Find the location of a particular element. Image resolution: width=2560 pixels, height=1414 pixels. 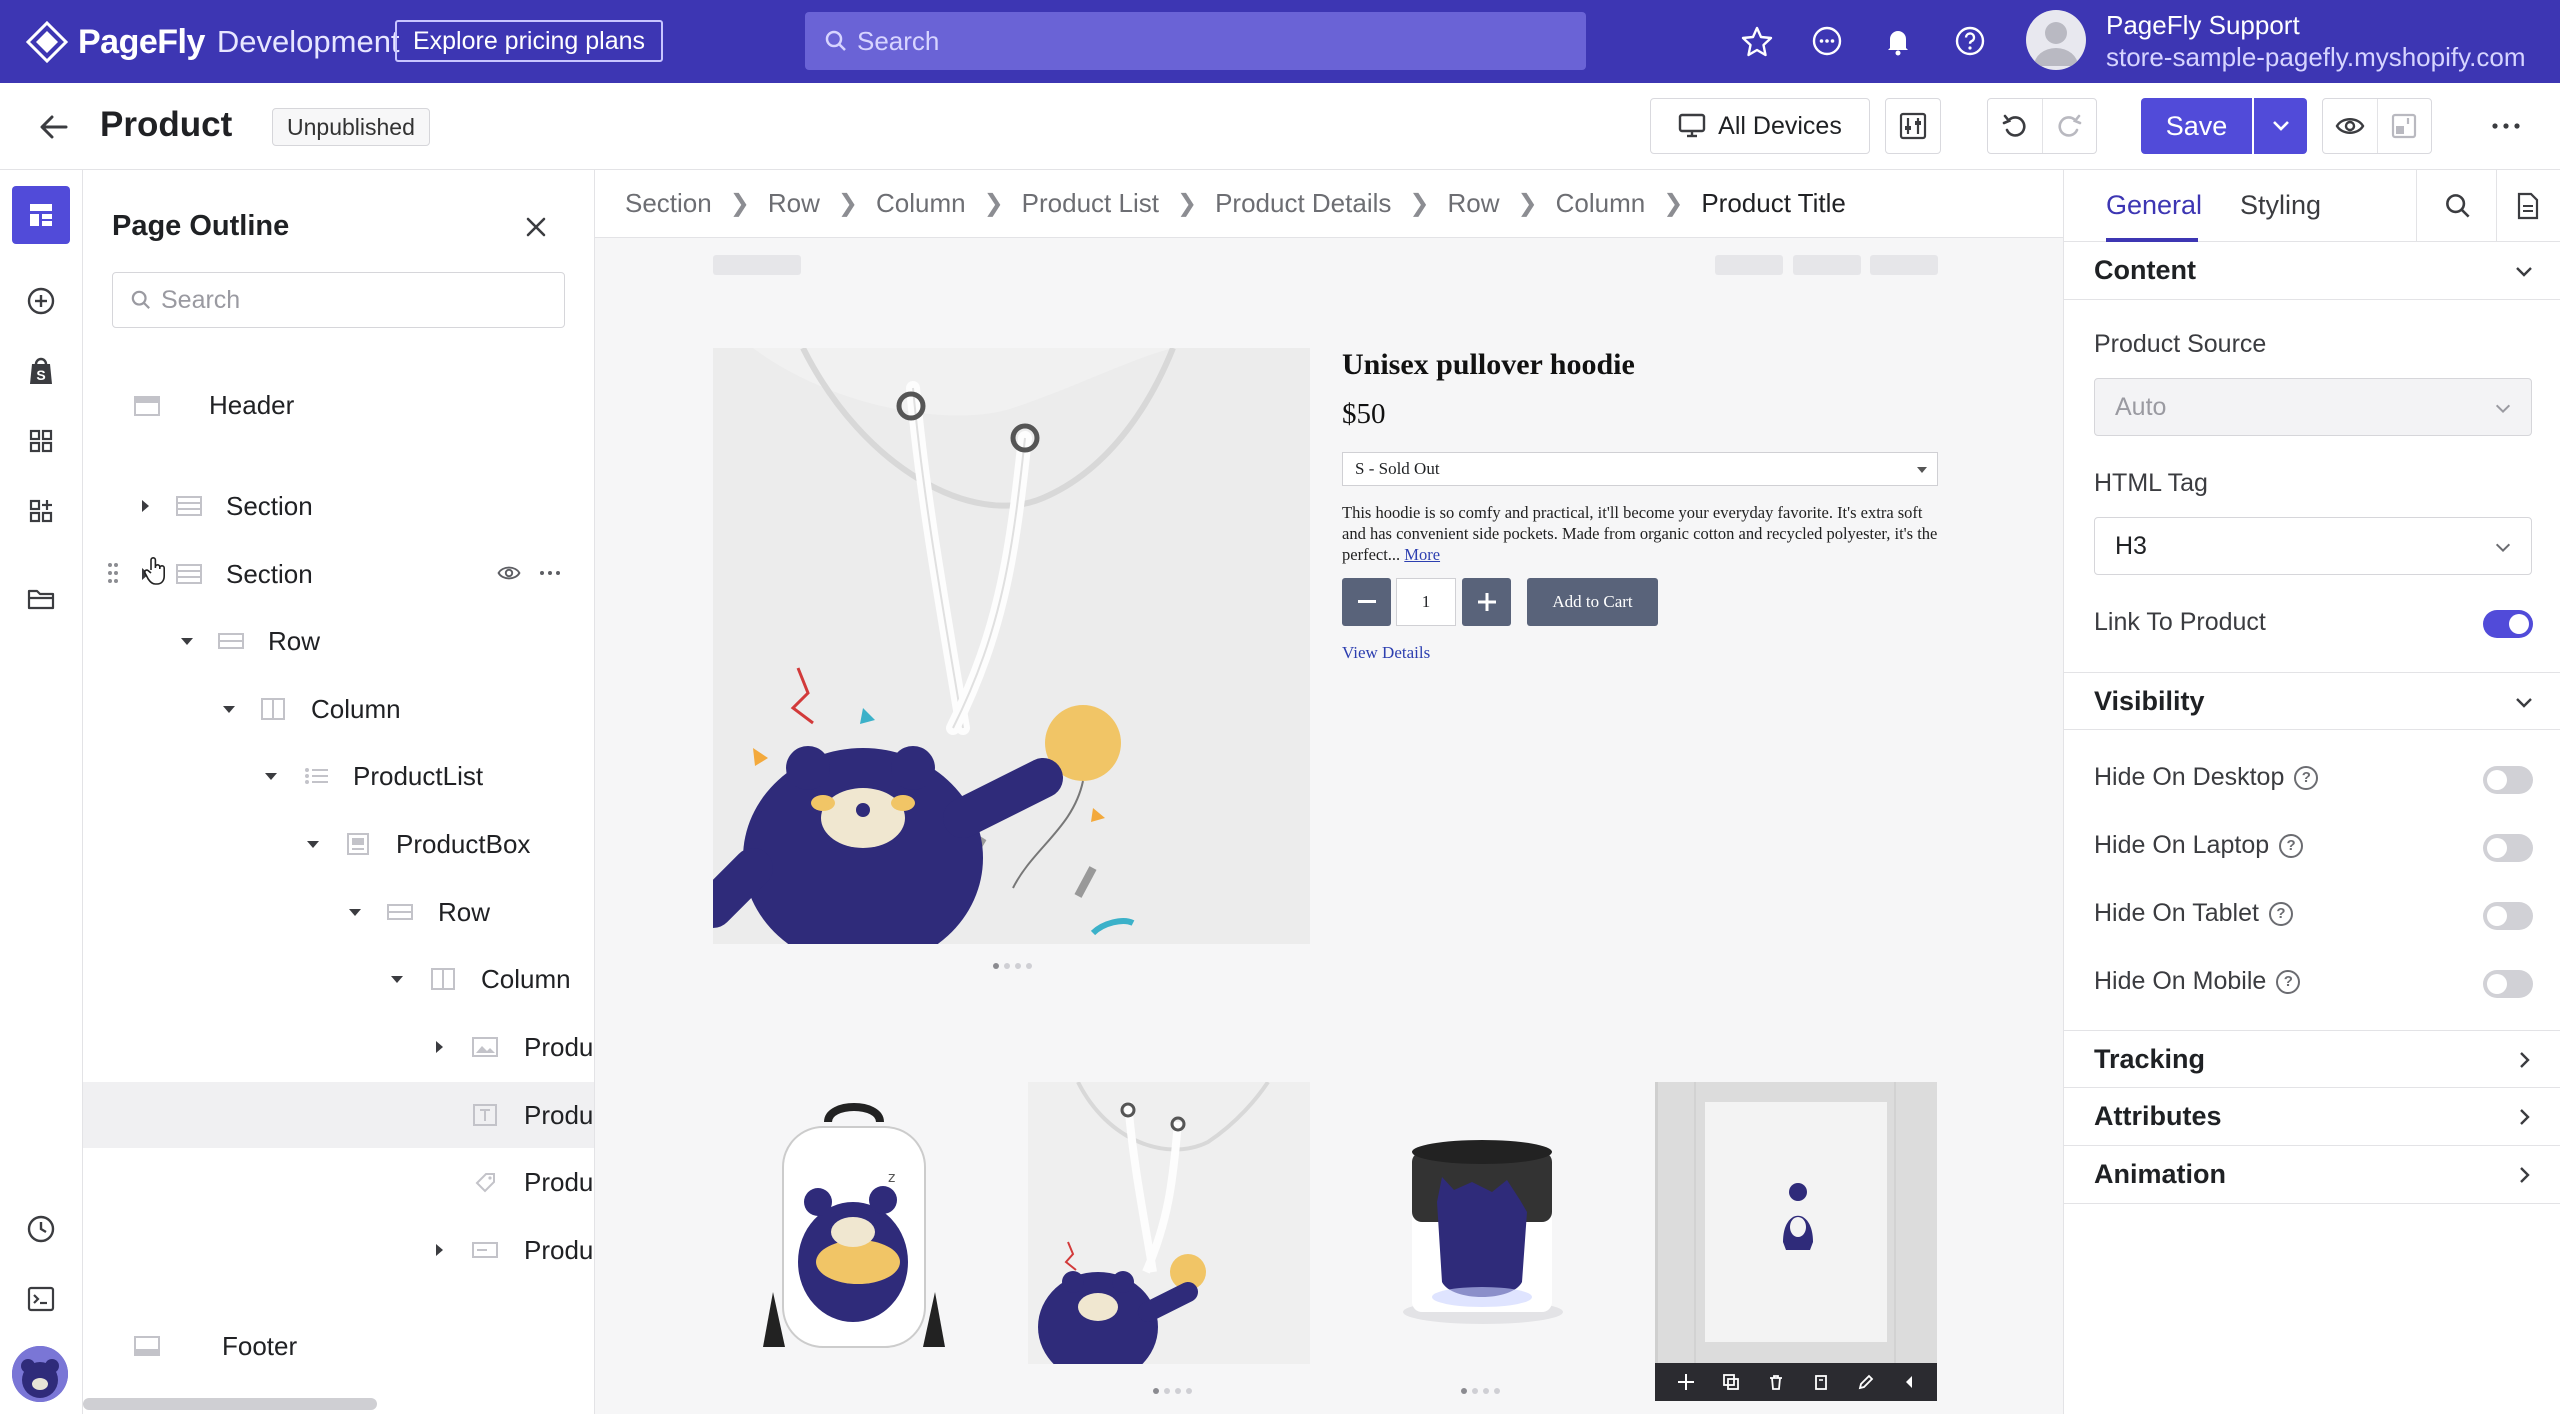

breadcrumb-item: Product Details is located at coordinates (1303, 203).